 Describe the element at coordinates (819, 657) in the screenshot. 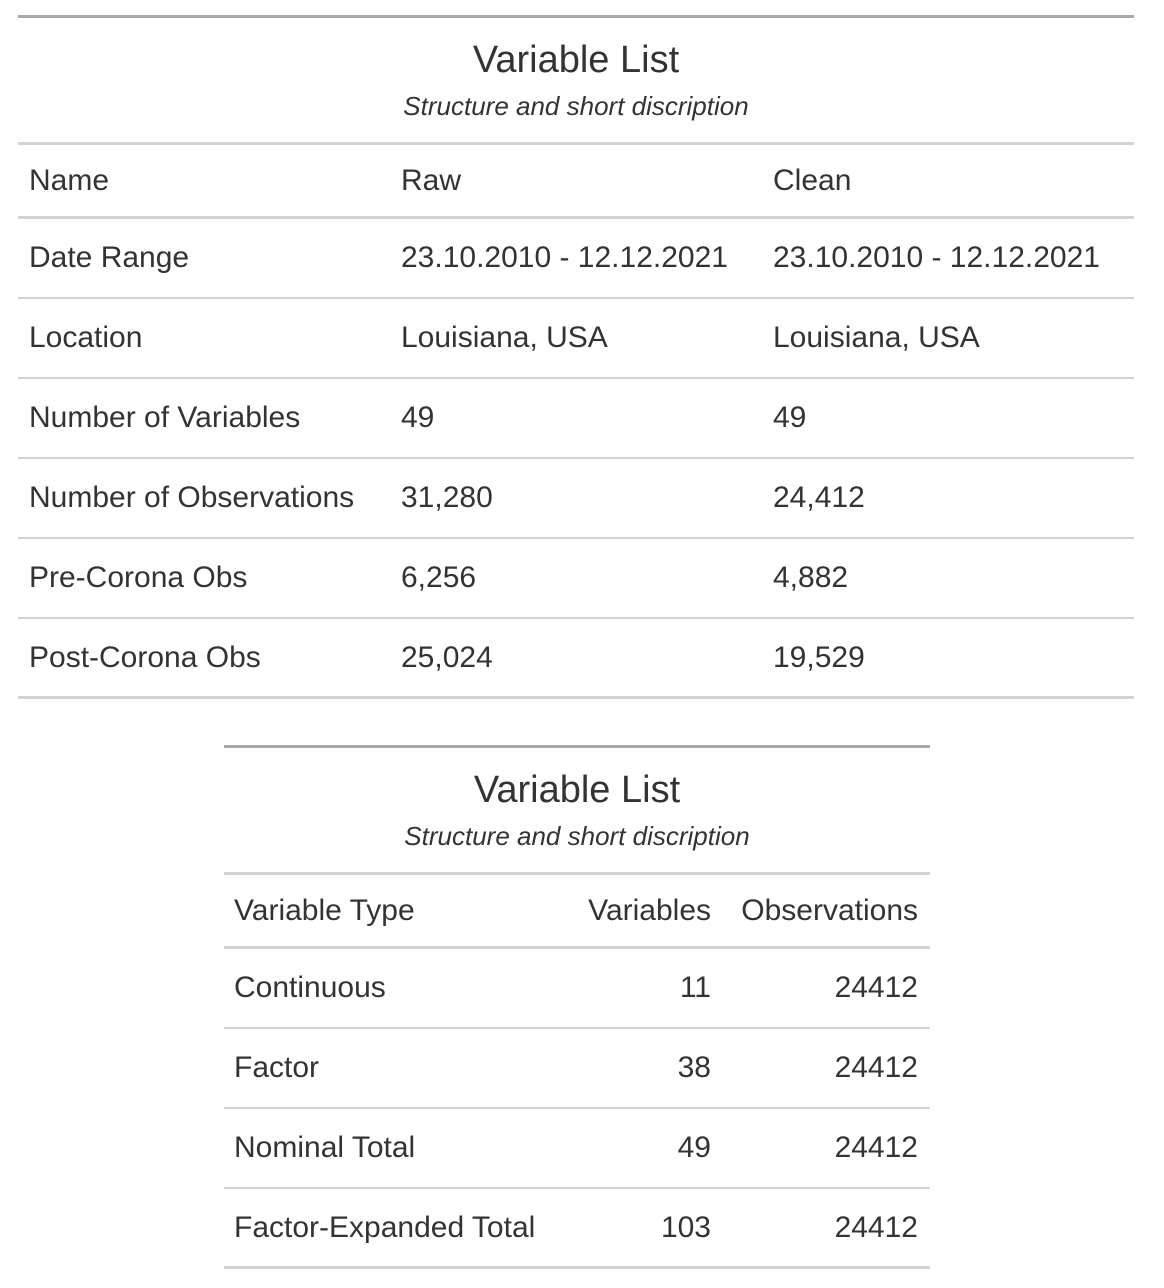

I see `cell-clean: 19,529` at that location.